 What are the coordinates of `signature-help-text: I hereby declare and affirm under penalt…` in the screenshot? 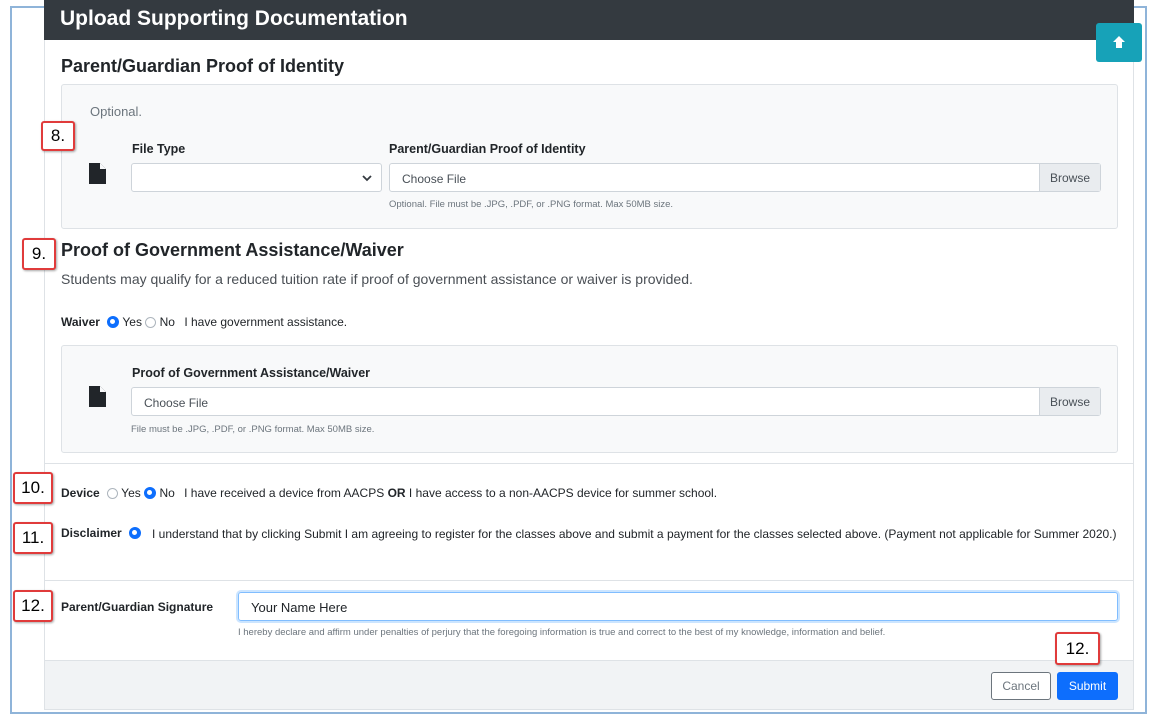 It's located at (562, 632).